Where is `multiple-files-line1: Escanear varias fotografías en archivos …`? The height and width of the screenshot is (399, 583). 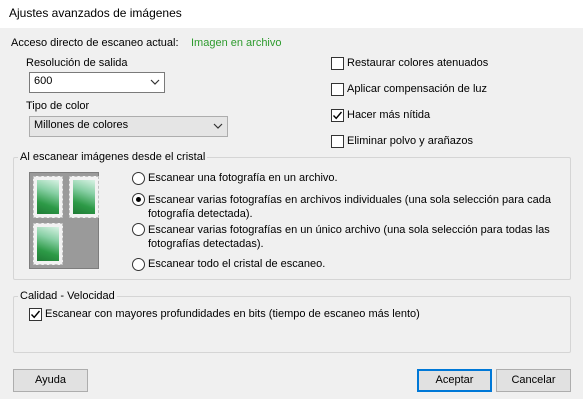
multiple-files-line1: Escanear varias fotografías en archivos … is located at coordinates (349, 200).